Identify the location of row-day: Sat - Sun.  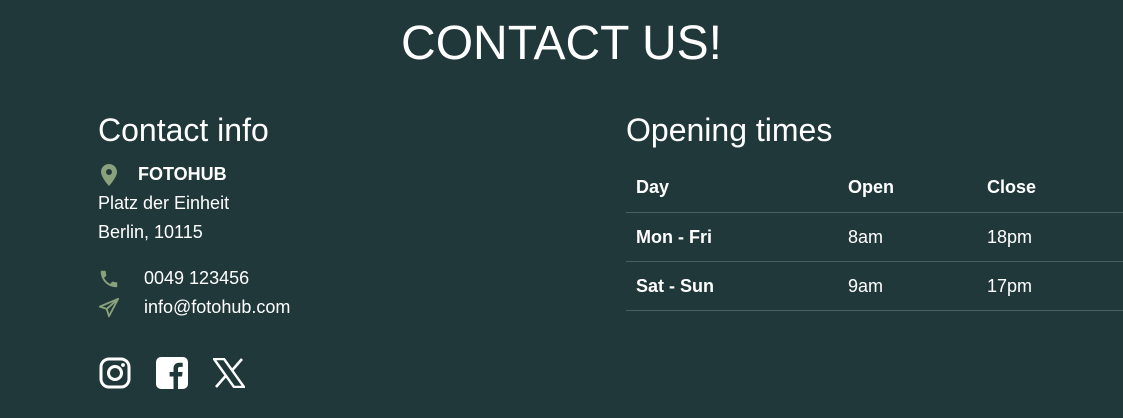
(732, 286).